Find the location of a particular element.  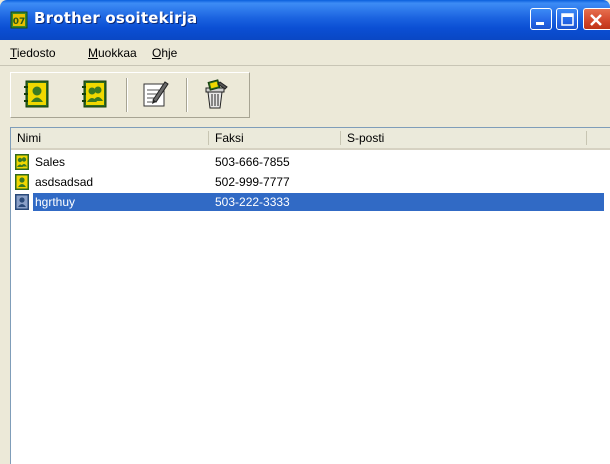

contact-name: hgrthuy is located at coordinates (55, 202).